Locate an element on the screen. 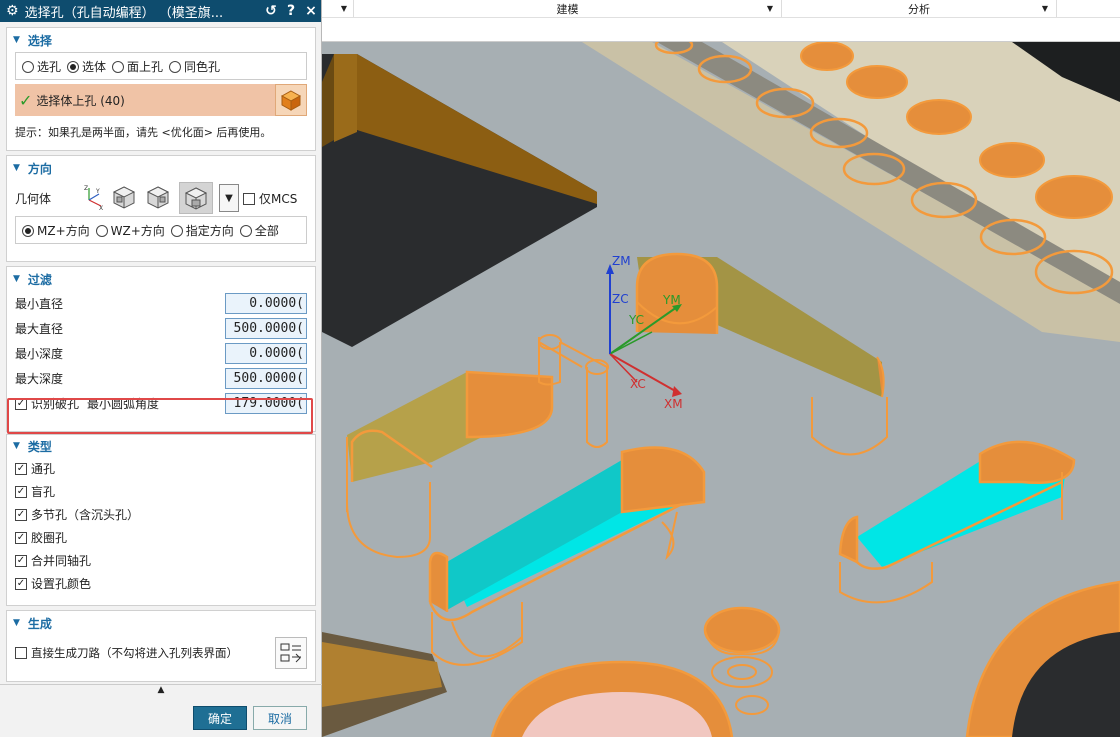 The height and width of the screenshot is (737, 1120). type-set-hole-color: 设置孔颜色 is located at coordinates (161, 583).